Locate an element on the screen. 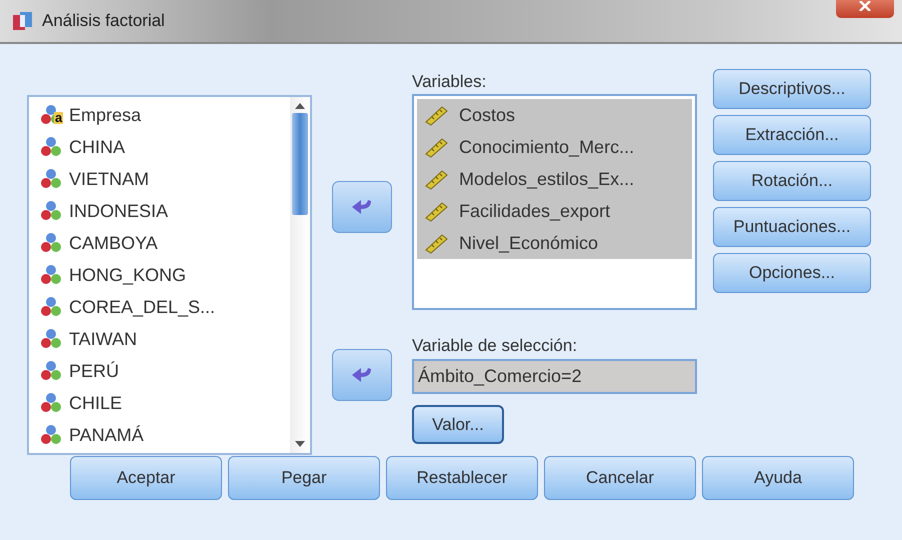  scrollbar-thumb is located at coordinates (300, 164).